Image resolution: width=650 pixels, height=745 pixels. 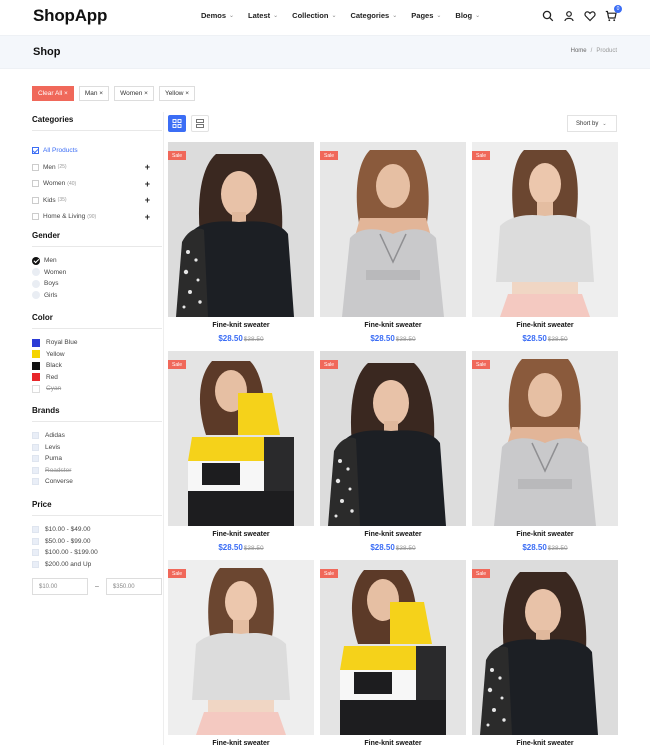 What do you see at coordinates (97, 530) in the screenshot?
I see `price-range-1: $10.00 - $49.00` at bounding box center [97, 530].